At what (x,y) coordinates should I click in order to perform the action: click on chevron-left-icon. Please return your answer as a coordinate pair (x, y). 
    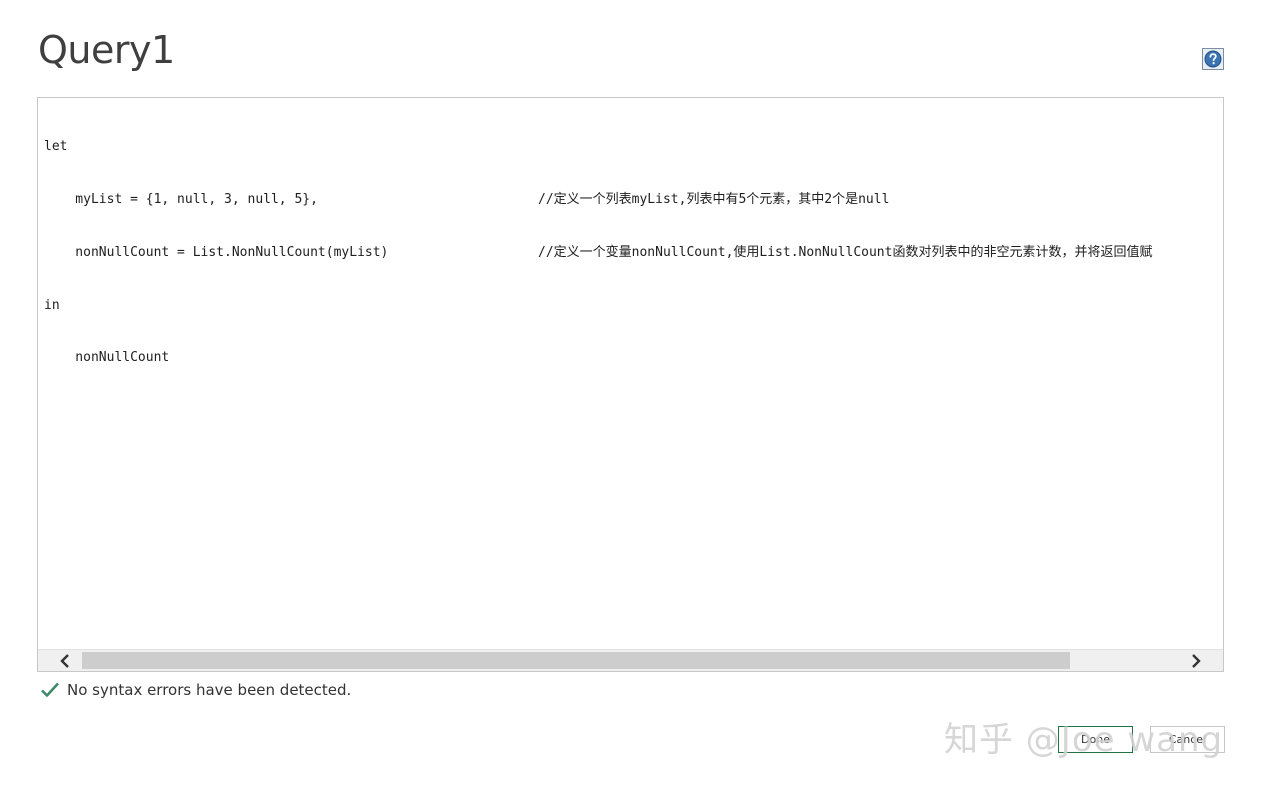
    Looking at the image, I should click on (64, 660).